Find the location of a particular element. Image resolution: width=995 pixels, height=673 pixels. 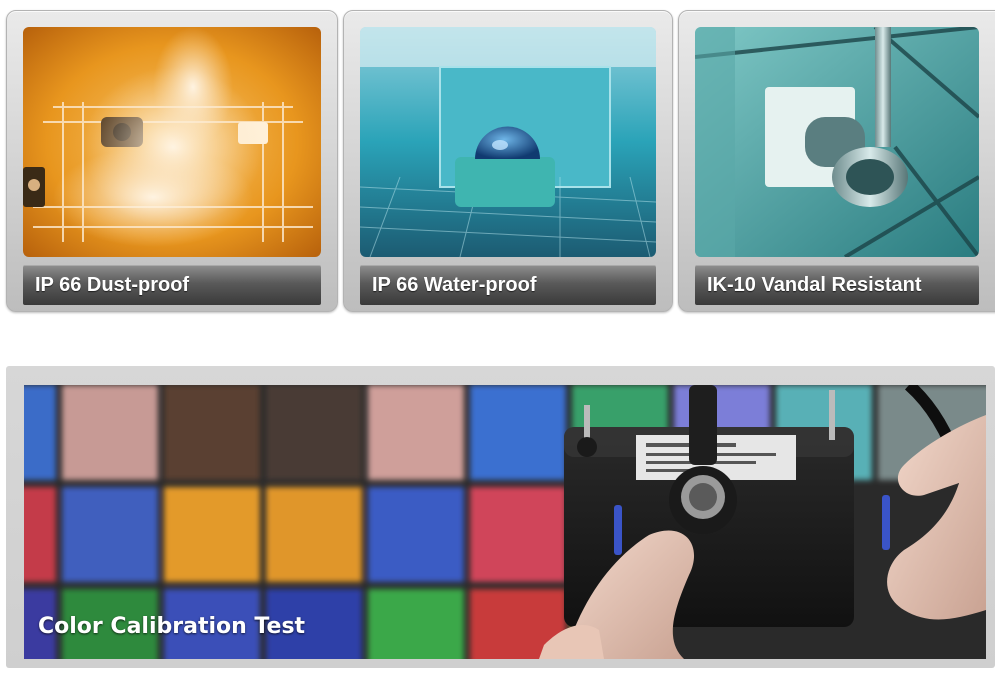

dust-chamber-photo is located at coordinates (172, 142).